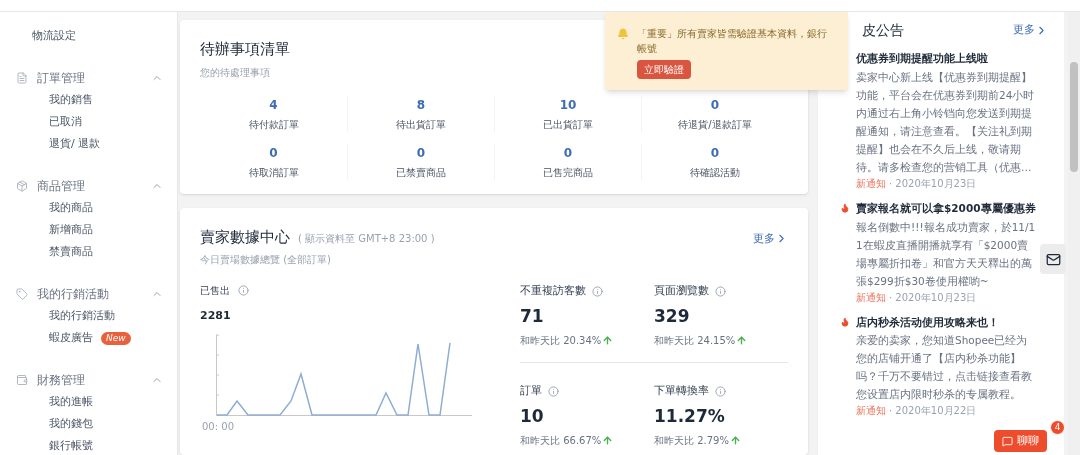 The image size is (1080, 455). I want to click on todo-count: 4, so click(273, 104).